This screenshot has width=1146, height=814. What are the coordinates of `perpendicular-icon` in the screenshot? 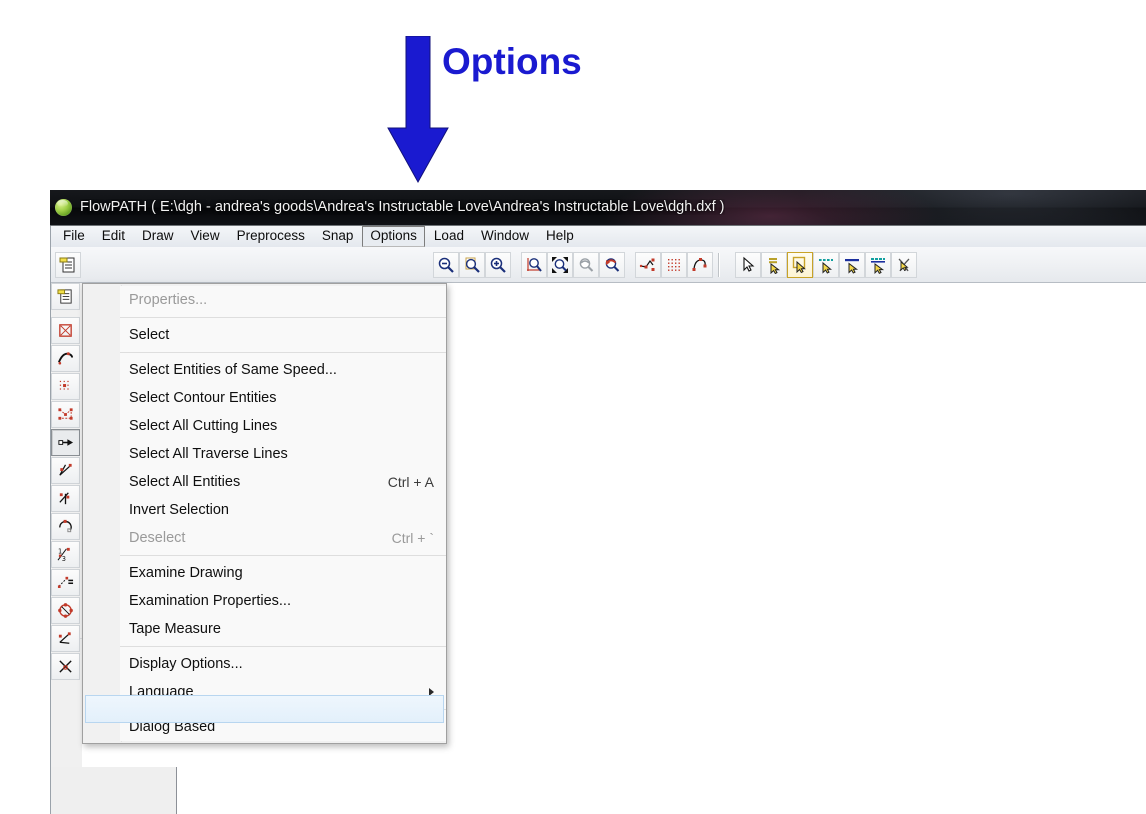 It's located at (64, 498).